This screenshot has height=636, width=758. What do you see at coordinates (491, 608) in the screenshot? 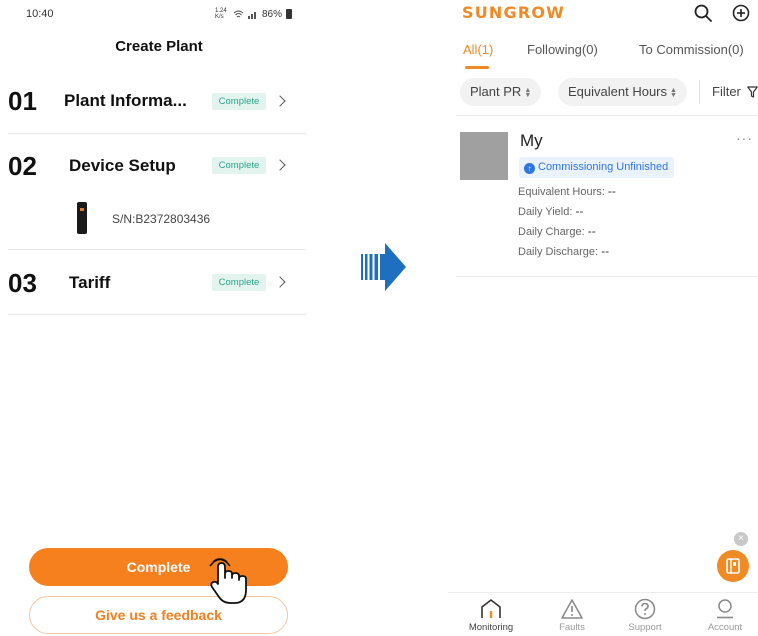
I see `home-icon` at bounding box center [491, 608].